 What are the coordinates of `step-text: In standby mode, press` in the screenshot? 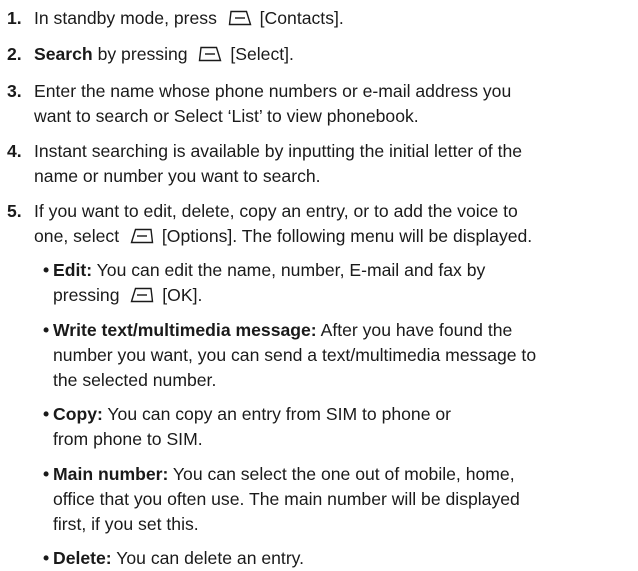 It's located at (125, 18).